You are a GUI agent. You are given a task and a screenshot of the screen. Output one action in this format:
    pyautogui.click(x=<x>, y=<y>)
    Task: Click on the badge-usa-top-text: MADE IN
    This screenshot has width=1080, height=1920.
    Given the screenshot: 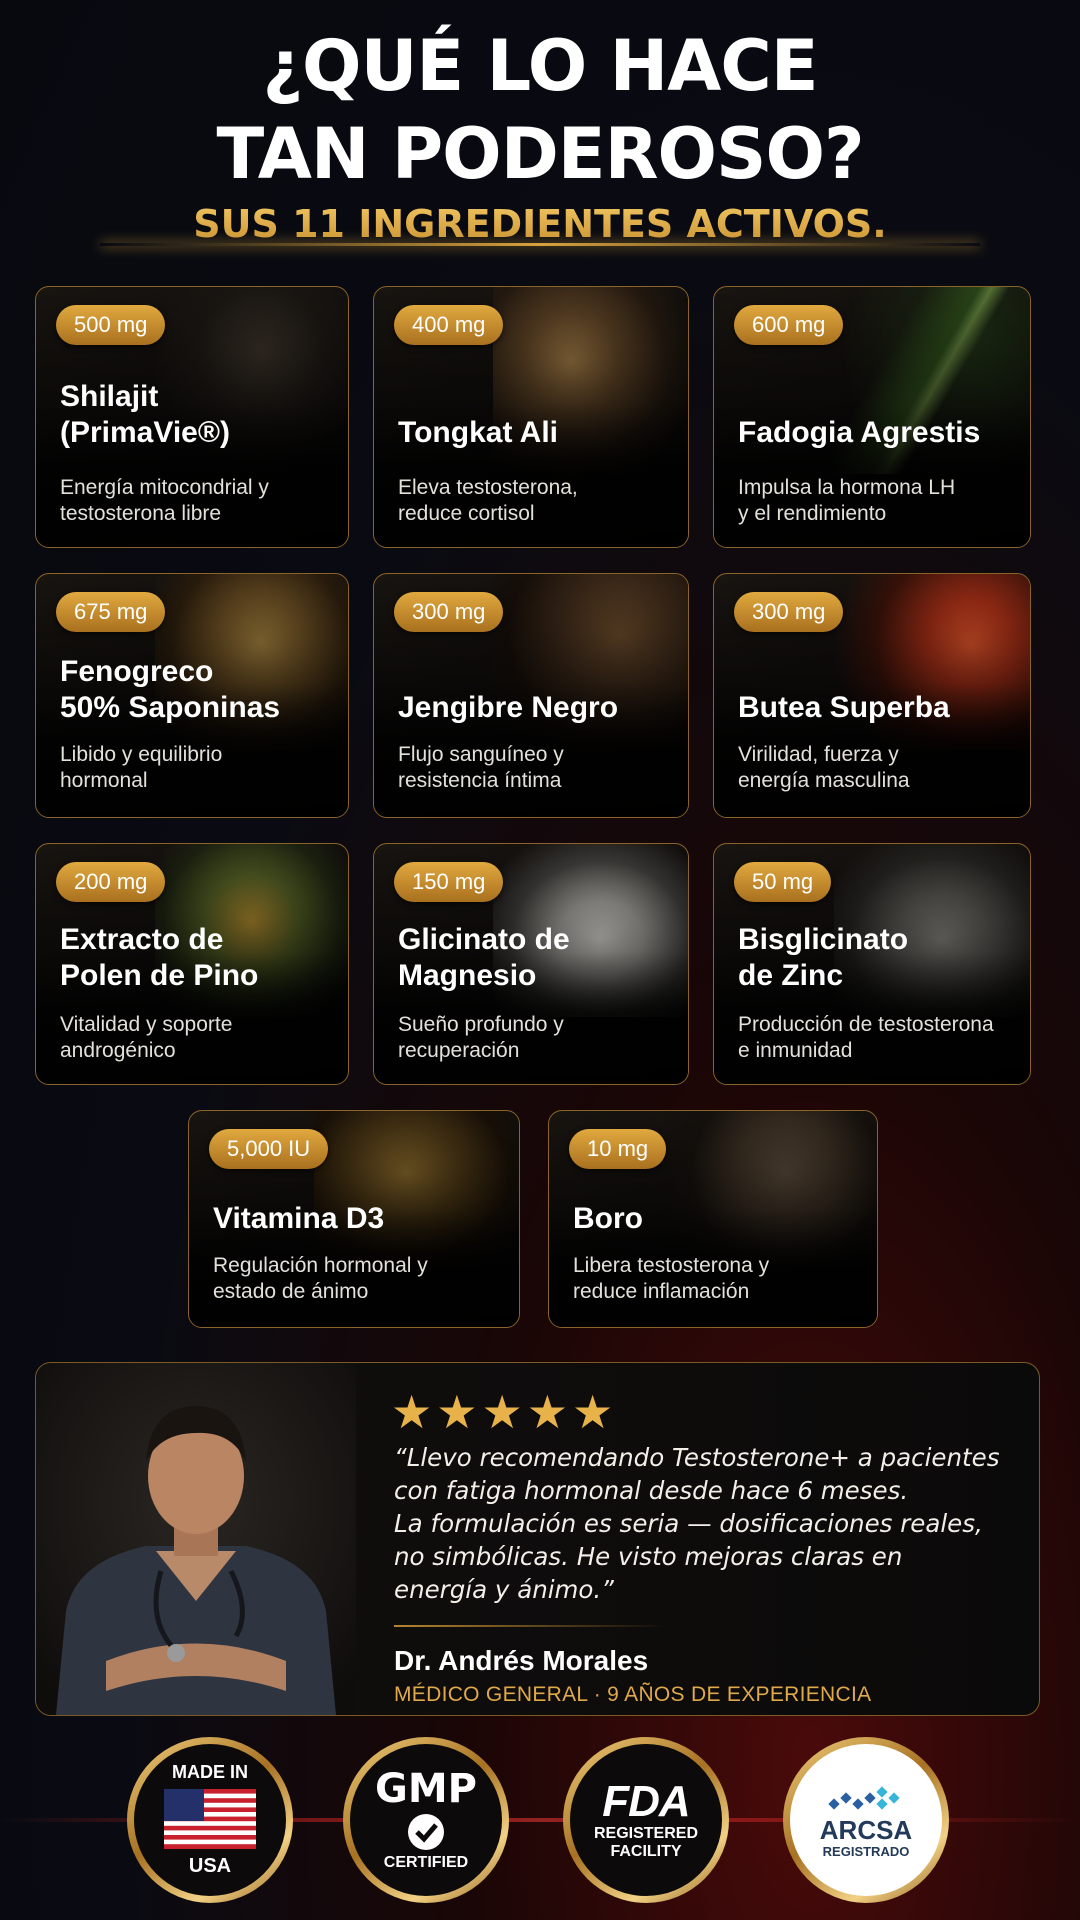 What is the action you would take?
    pyautogui.click(x=210, y=1772)
    